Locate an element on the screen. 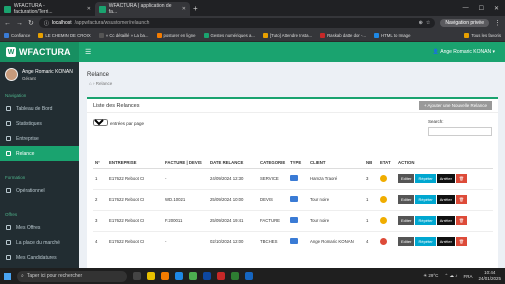  sidebar-item-offers: Mes Offres is located at coordinates (39, 227).